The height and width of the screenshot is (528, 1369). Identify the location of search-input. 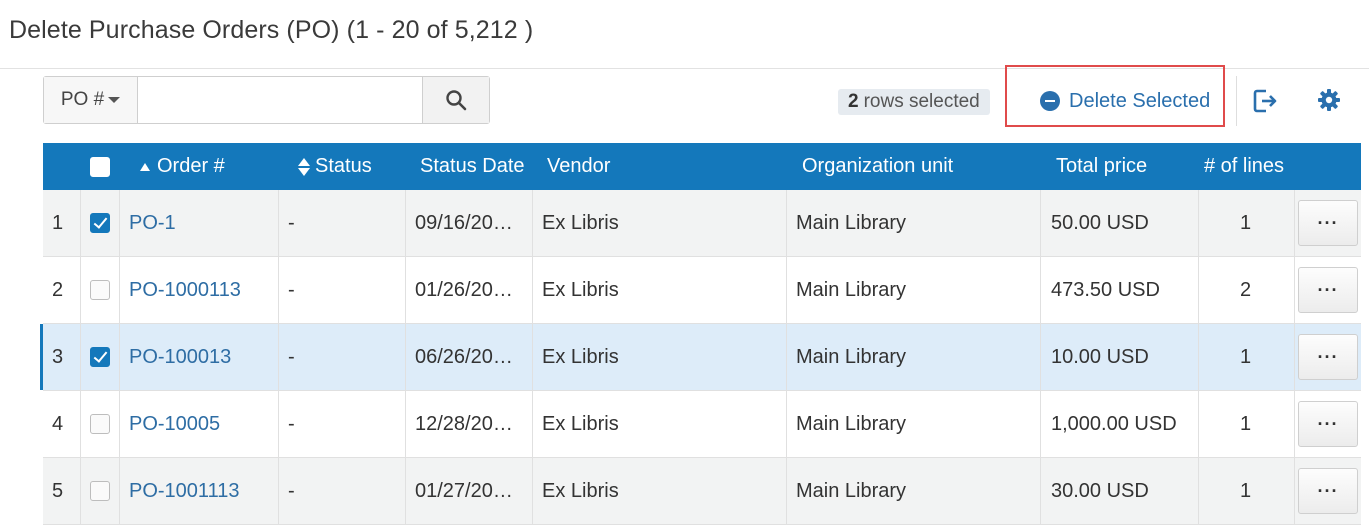
(280, 100).